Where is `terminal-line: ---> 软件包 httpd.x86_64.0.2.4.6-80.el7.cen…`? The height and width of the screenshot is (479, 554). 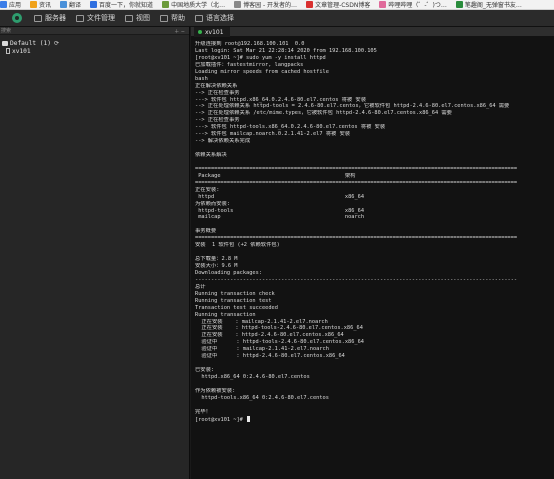
terminal-line: ---> 软件包 httpd.x86_64.0.2.4.6-80.el7.cen… is located at coordinates (281, 99).